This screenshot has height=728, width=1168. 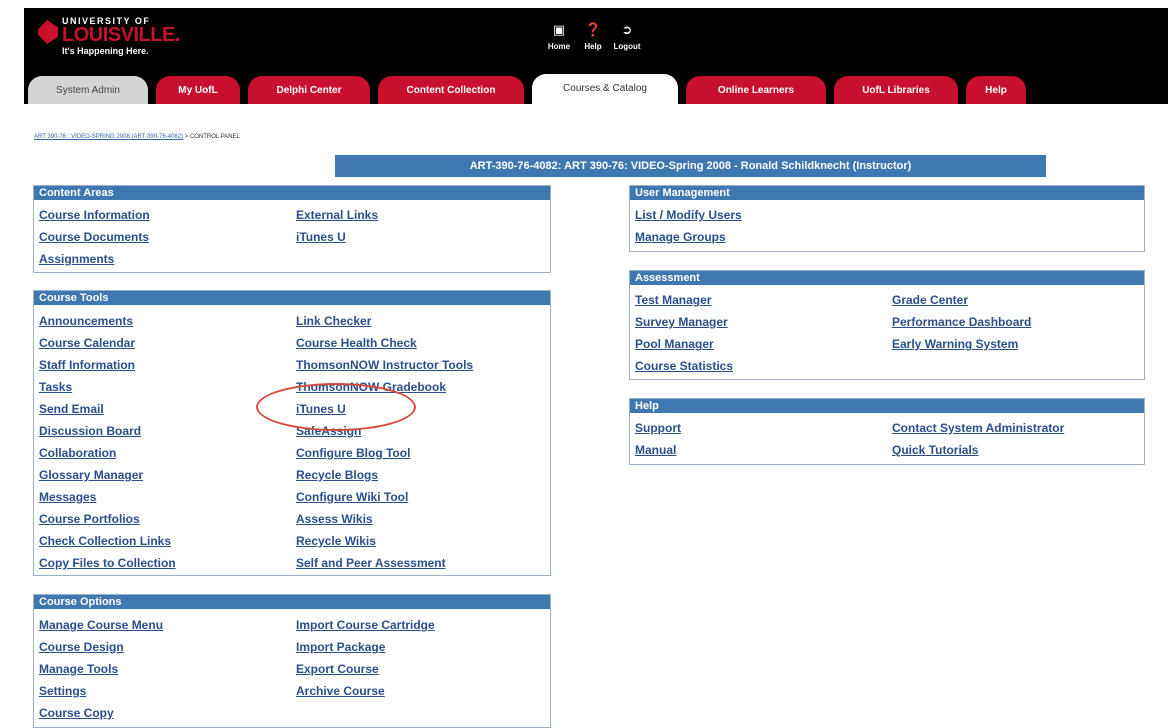 What do you see at coordinates (91, 475) in the screenshot?
I see `link-glossary-manager: Glossary Manager` at bounding box center [91, 475].